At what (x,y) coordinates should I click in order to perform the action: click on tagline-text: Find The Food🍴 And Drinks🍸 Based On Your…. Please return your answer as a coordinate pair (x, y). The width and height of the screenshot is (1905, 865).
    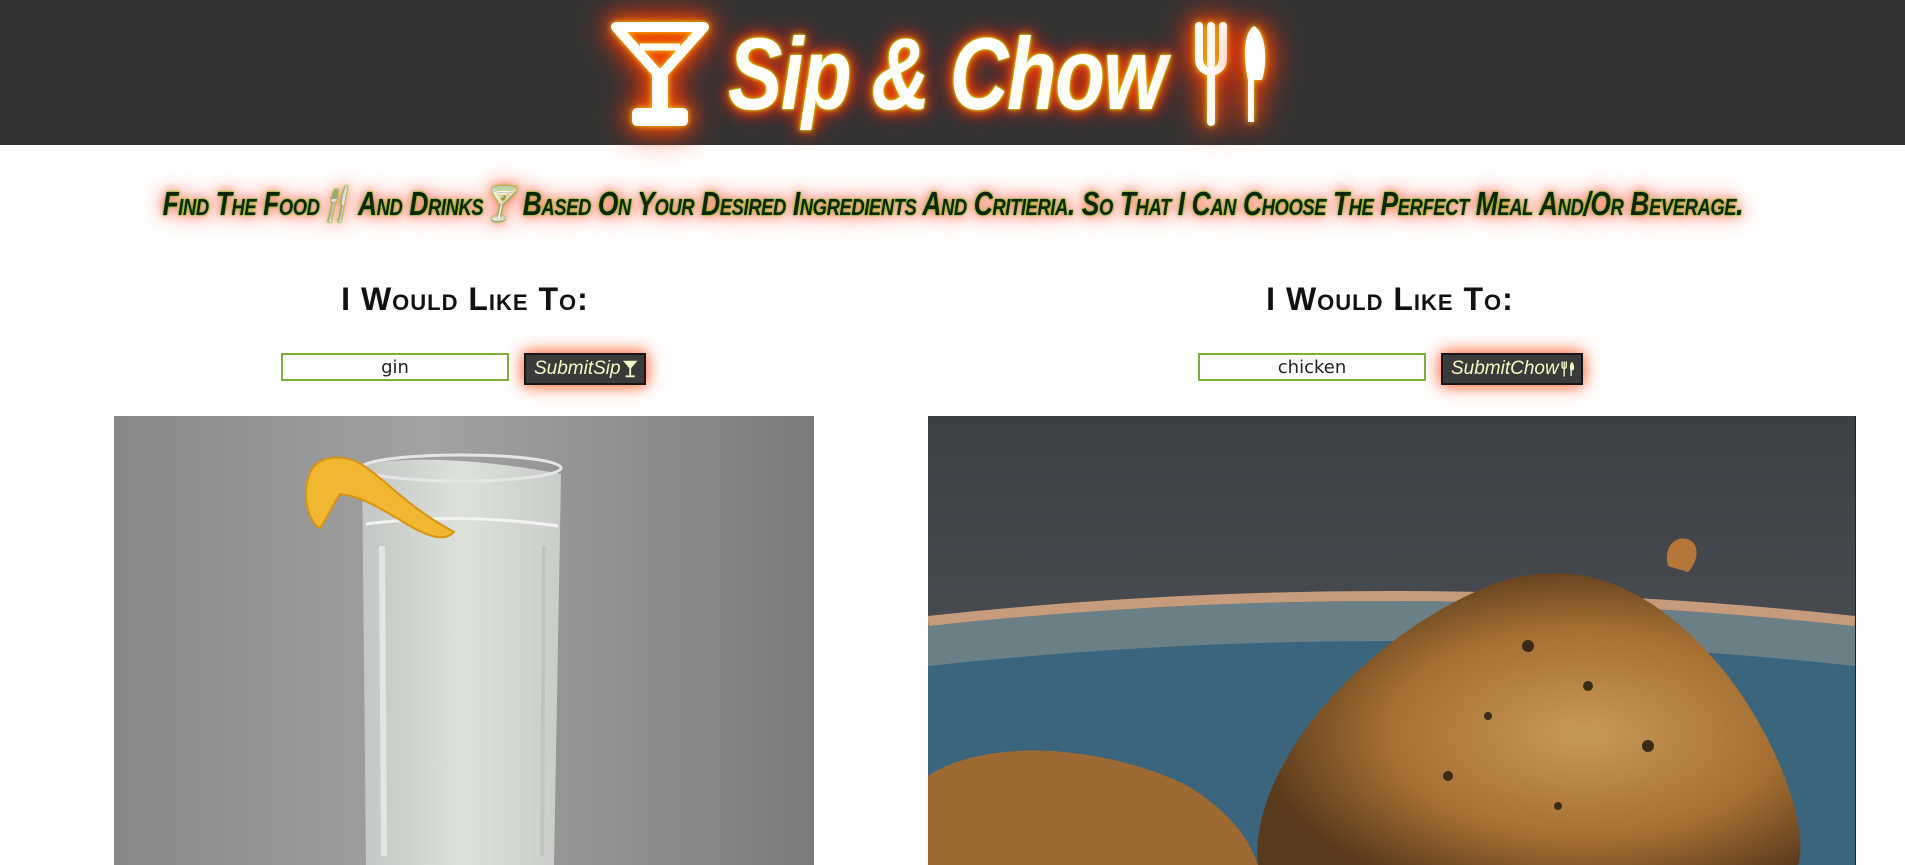
    Looking at the image, I should click on (952, 203).